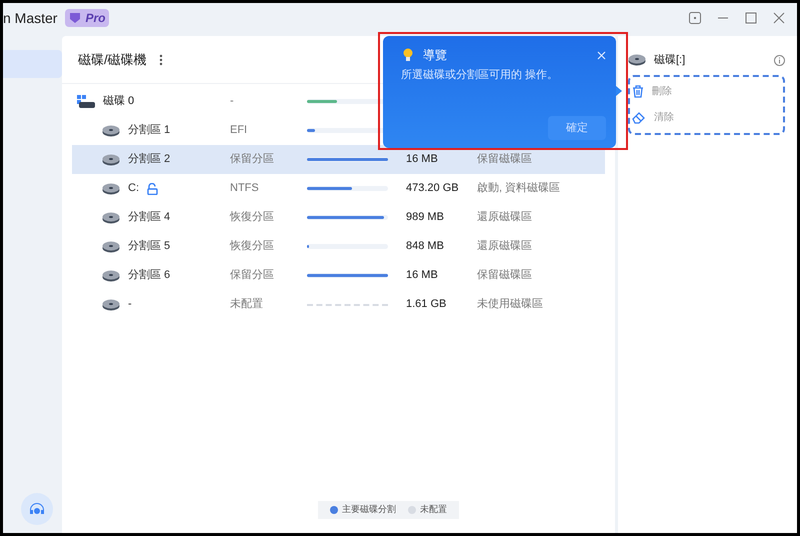 The width and height of the screenshot is (800, 536). I want to click on partition-row: C: NTFS 473.20 GB 啟動, 資料磁碟區, so click(338, 188).